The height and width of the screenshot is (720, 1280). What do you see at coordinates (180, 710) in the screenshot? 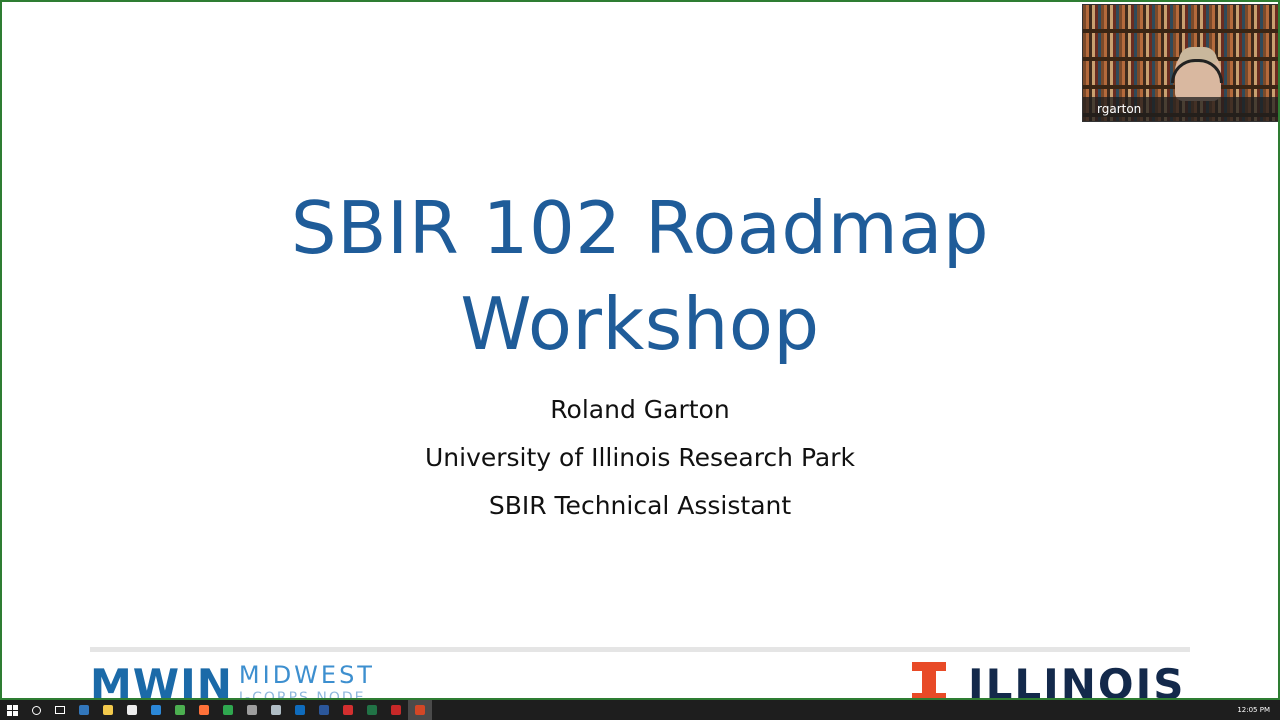
I see `chrome-icon` at bounding box center [180, 710].